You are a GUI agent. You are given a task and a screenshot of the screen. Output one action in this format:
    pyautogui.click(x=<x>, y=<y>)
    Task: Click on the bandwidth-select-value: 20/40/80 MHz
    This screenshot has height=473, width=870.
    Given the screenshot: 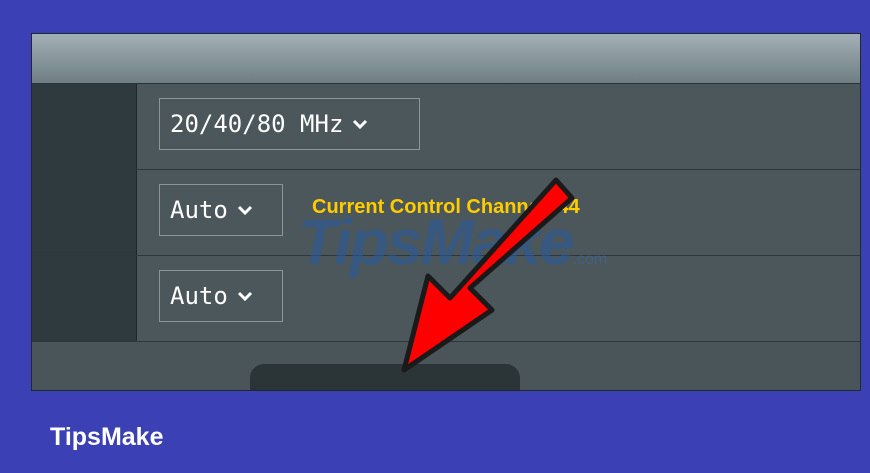 What is the action you would take?
    pyautogui.click(x=257, y=124)
    